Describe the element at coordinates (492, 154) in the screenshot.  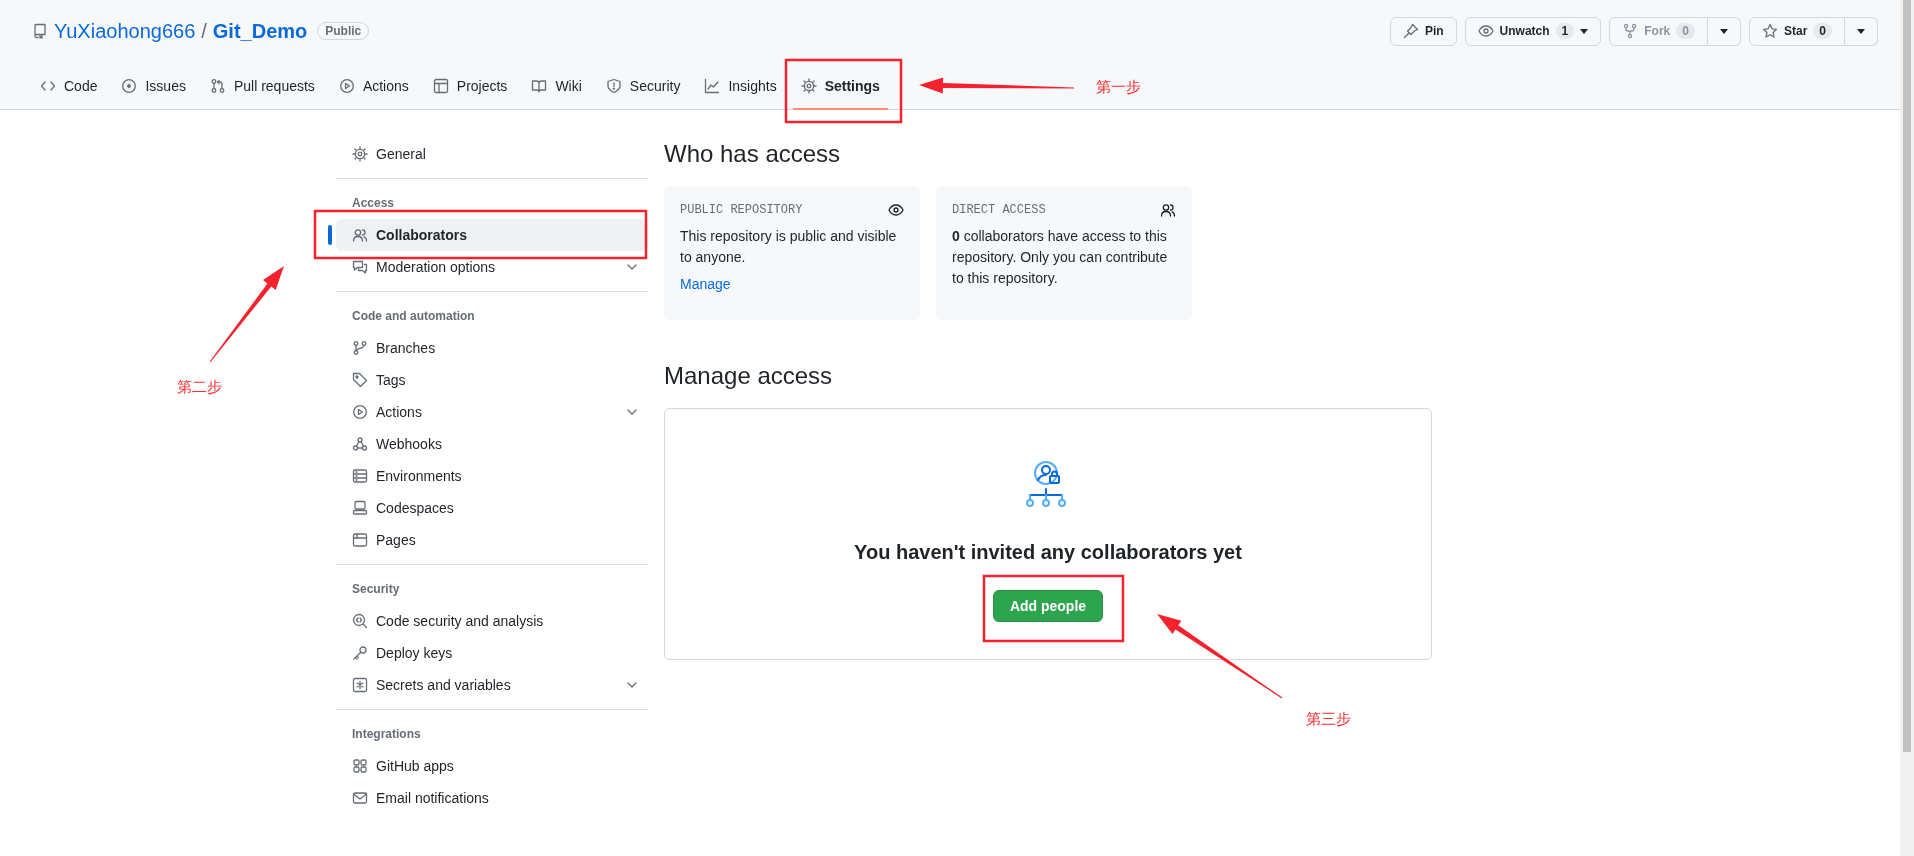
I see `sidebar-item: General` at that location.